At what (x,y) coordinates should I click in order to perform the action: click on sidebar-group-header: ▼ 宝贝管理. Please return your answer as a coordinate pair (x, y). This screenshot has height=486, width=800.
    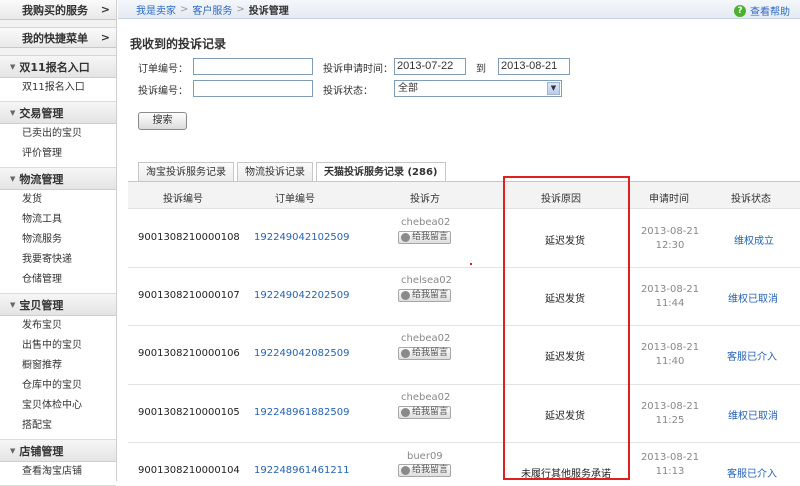
    Looking at the image, I should click on (58, 305).